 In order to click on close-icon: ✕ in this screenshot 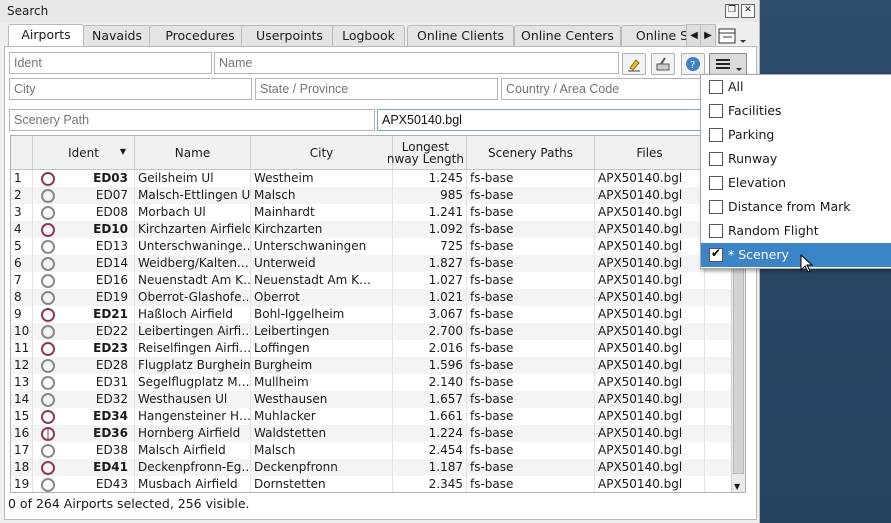, I will do `click(748, 11)`.